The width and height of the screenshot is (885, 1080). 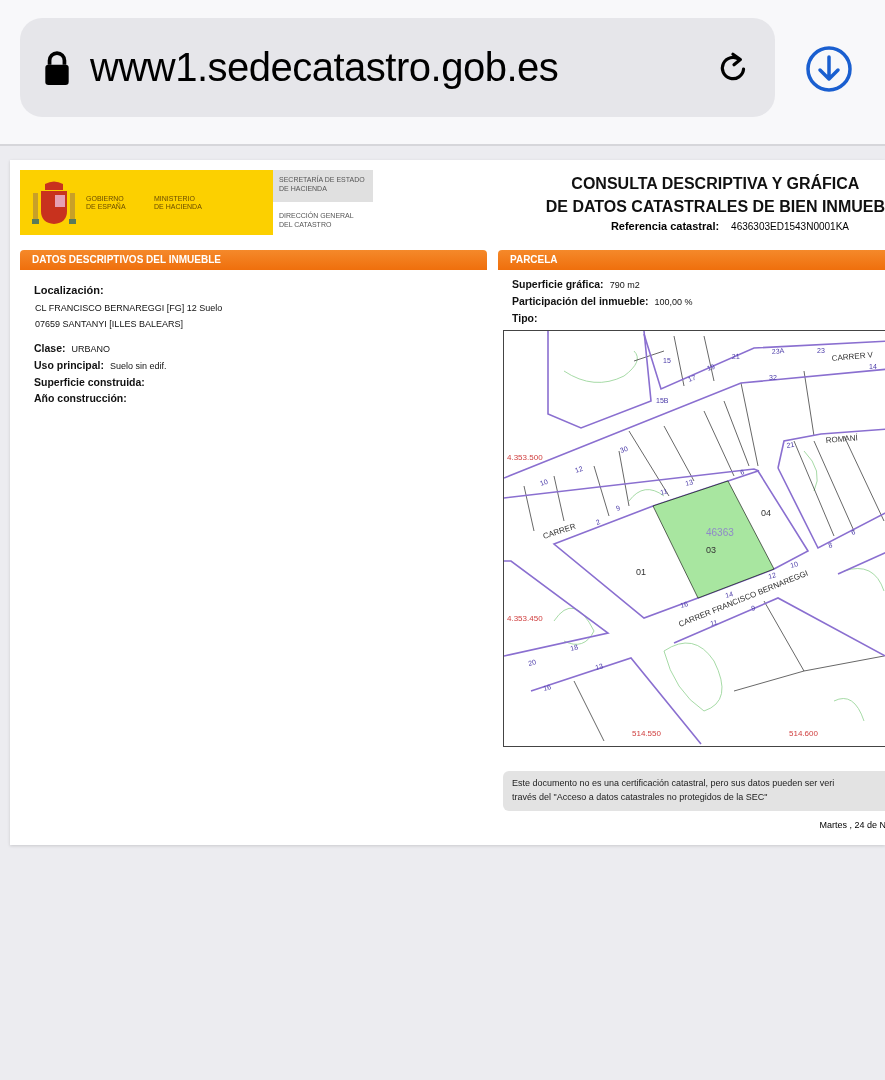 What do you see at coordinates (525, 318) in the screenshot?
I see `field-label: Tipo:` at bounding box center [525, 318].